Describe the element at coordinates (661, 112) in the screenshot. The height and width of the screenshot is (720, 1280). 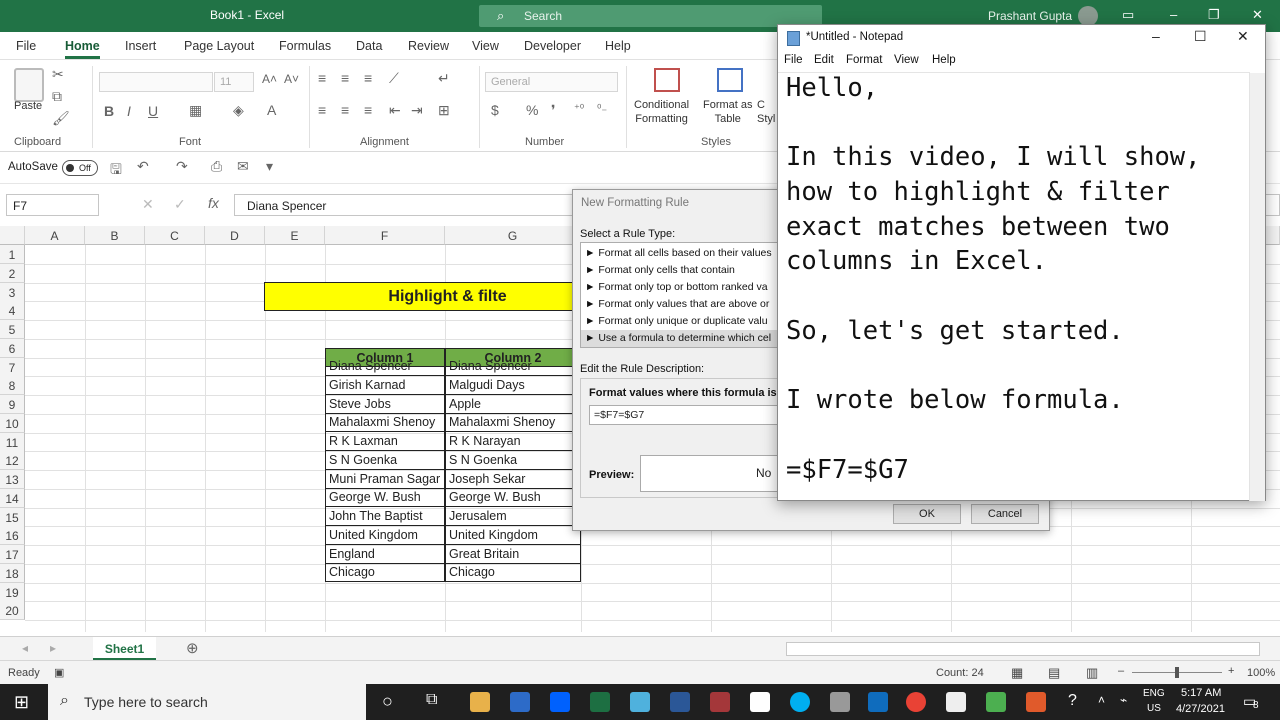
I see `conditional-formatting-button: Conditional Formatting` at that location.